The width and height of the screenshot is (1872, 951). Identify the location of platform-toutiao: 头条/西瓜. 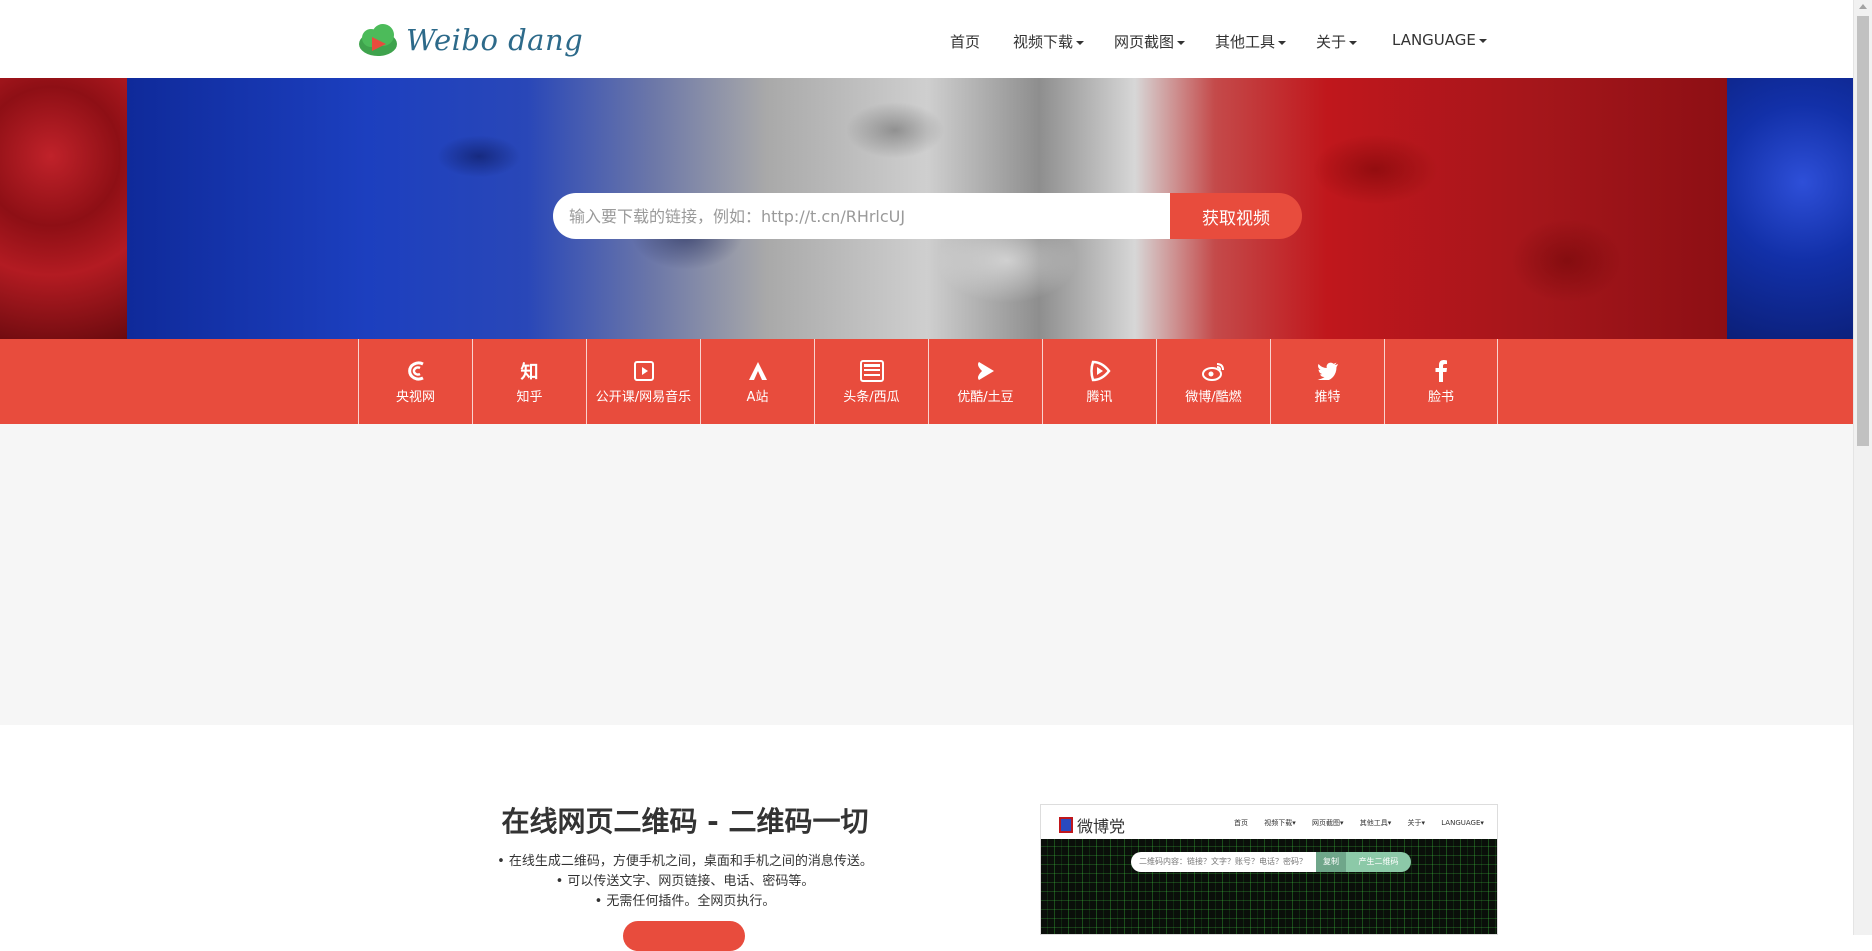
(871, 381).